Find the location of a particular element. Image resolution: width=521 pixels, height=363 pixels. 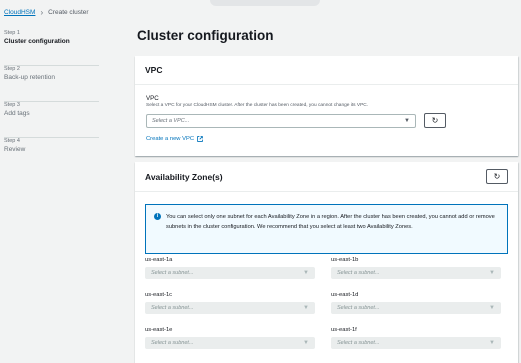

chevron-right-icon: › is located at coordinates (42, 12).